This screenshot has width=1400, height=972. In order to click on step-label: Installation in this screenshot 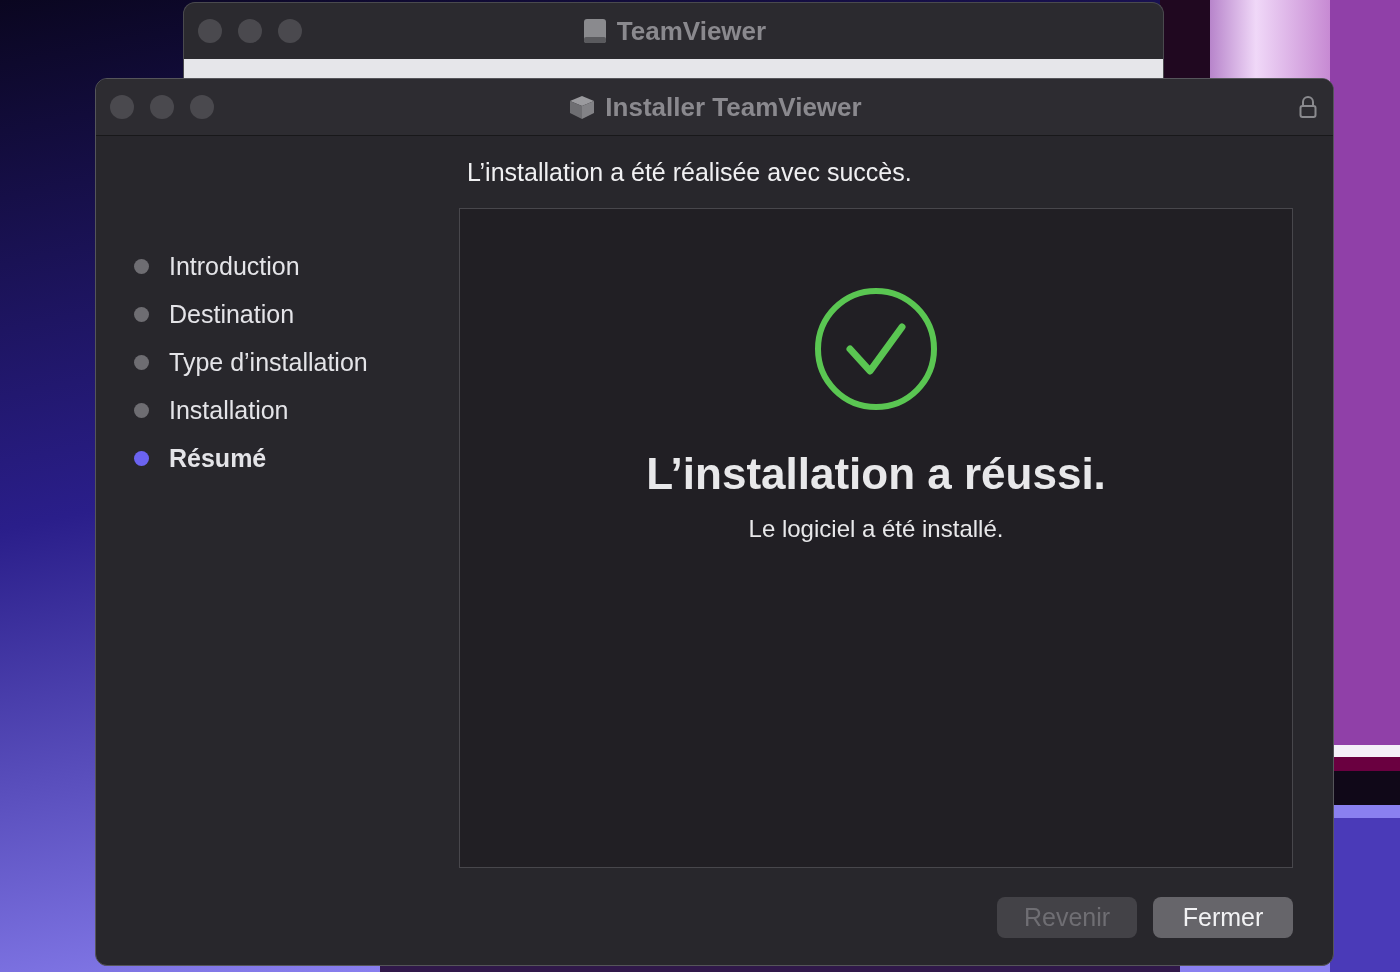, I will do `click(229, 410)`.